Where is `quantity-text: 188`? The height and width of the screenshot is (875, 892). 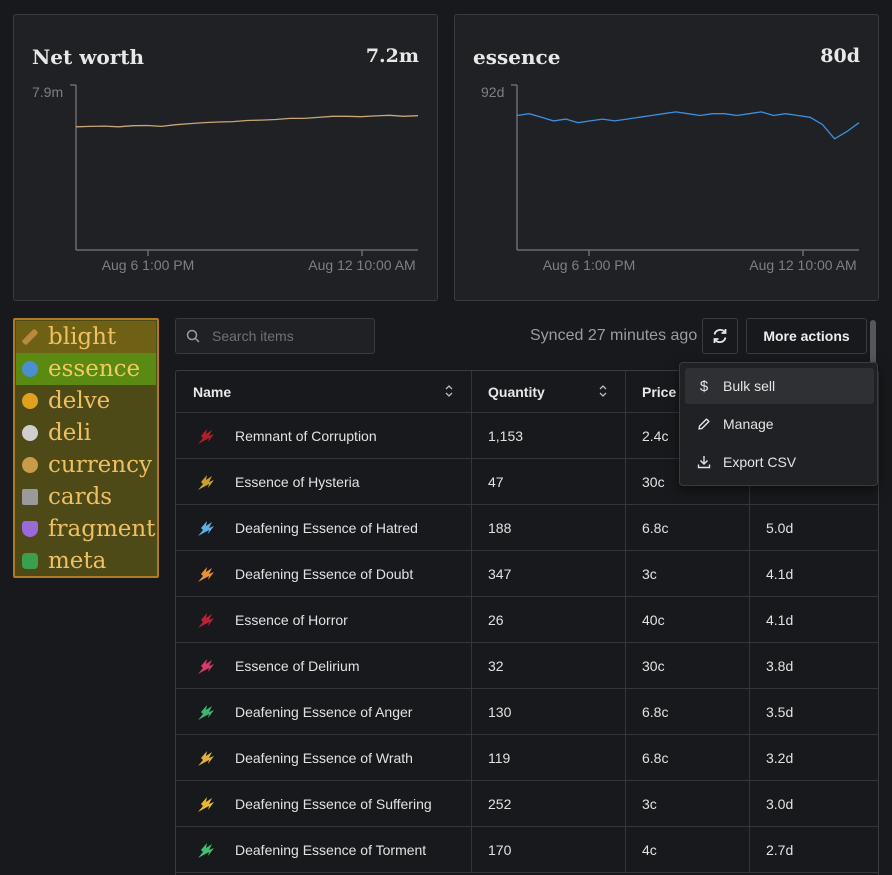 quantity-text: 188 is located at coordinates (500, 527).